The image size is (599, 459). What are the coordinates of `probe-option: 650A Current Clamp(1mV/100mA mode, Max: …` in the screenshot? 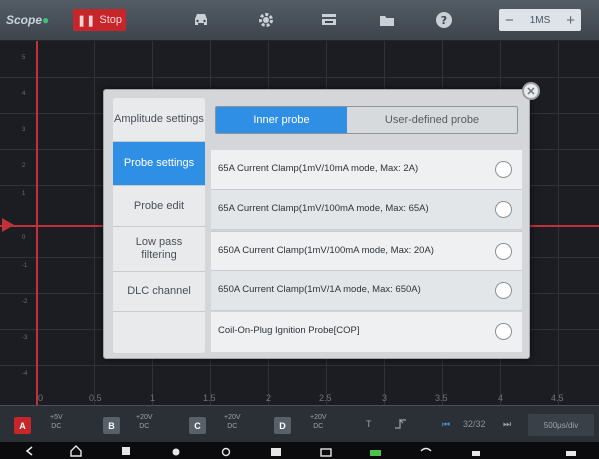 It's located at (366, 251).